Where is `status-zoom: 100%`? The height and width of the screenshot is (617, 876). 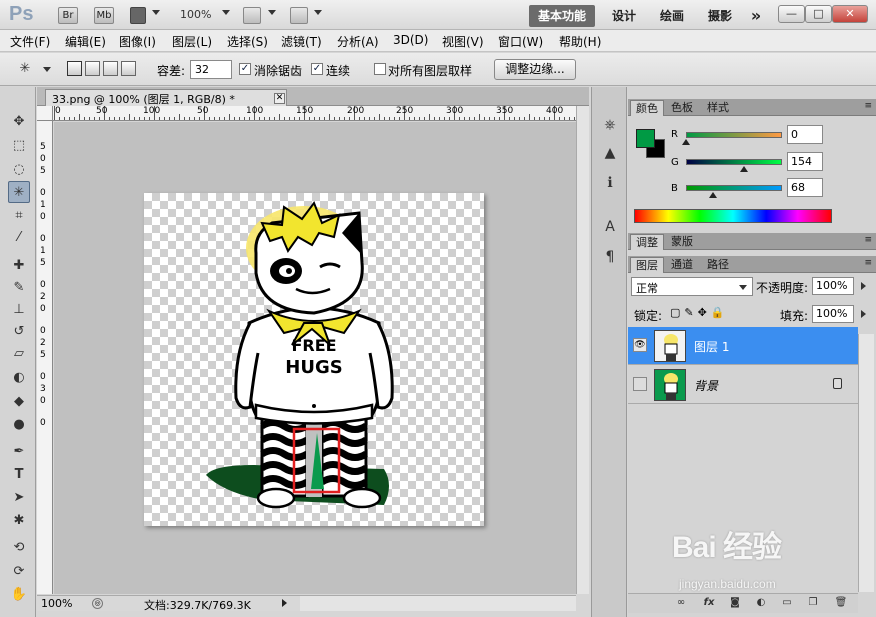
status-zoom: 100% is located at coordinates (56, 603).